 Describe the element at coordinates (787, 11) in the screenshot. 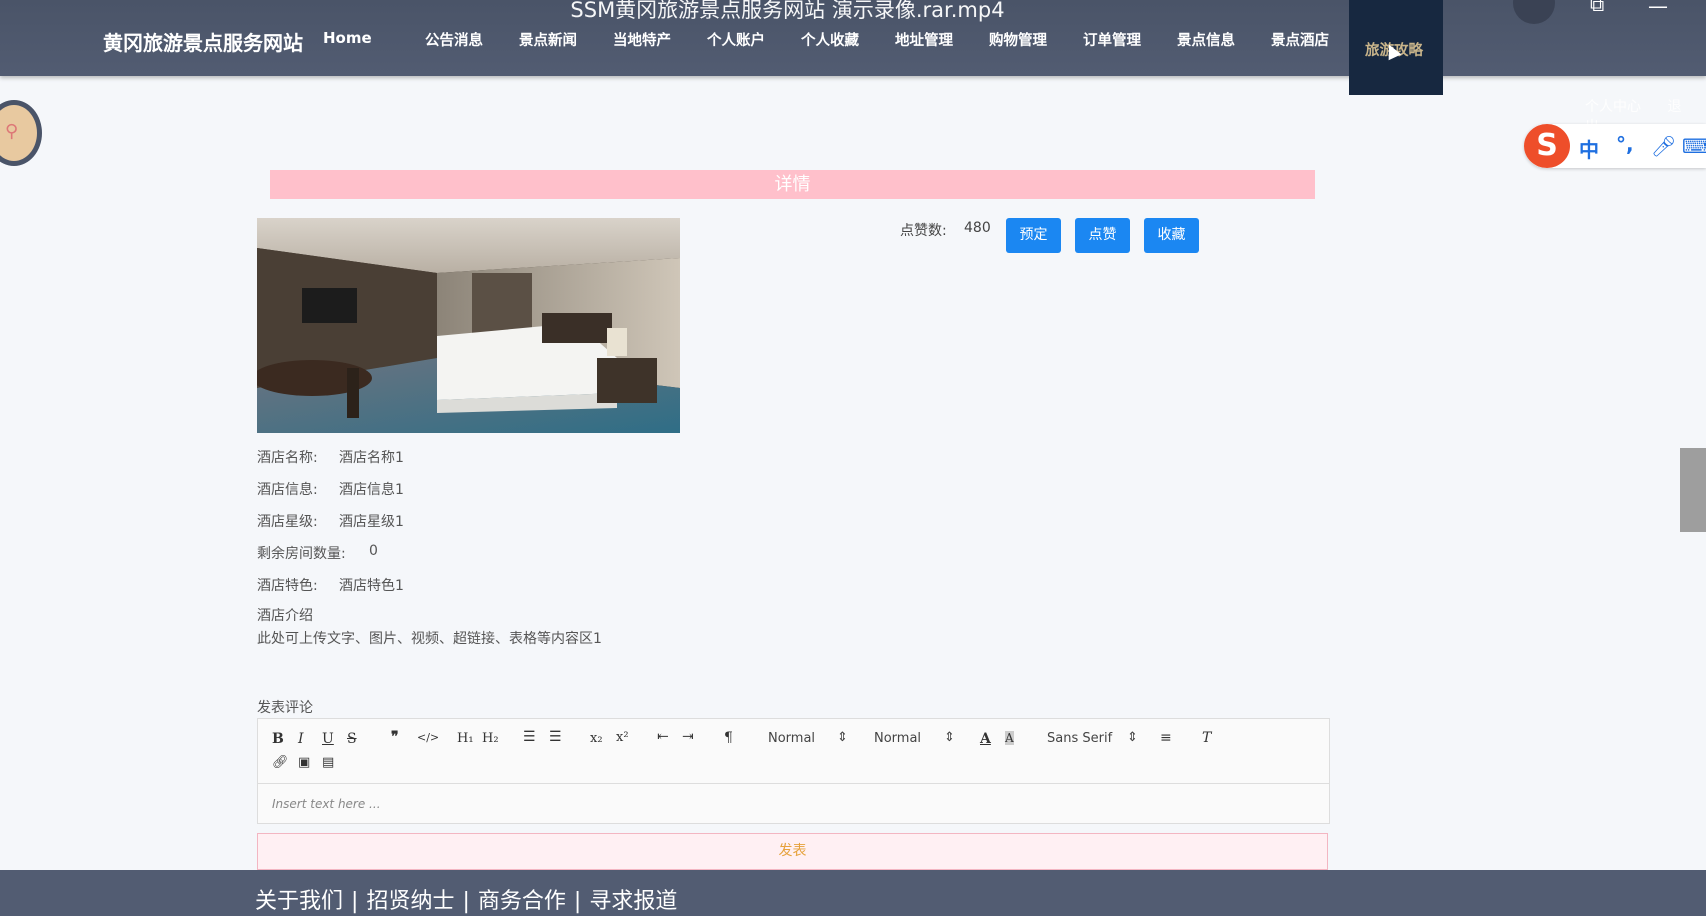

I see `video-title: SSM黄冈旅游景点服务网站 演示录像.rar.mp4` at that location.